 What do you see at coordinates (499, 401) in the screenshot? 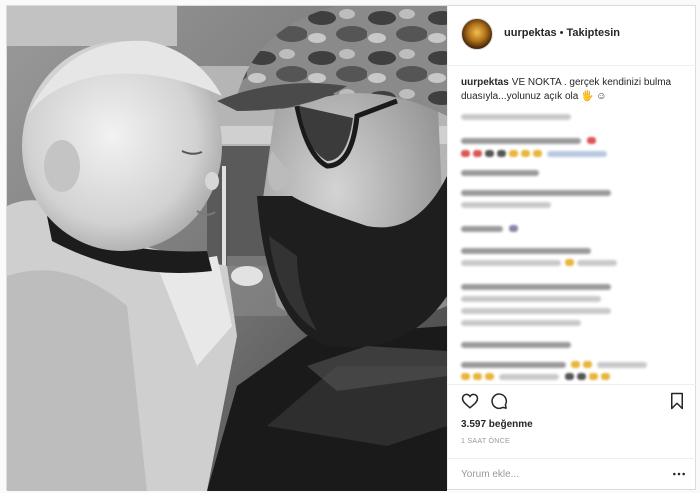
I see `speech-bubble-icon` at bounding box center [499, 401].